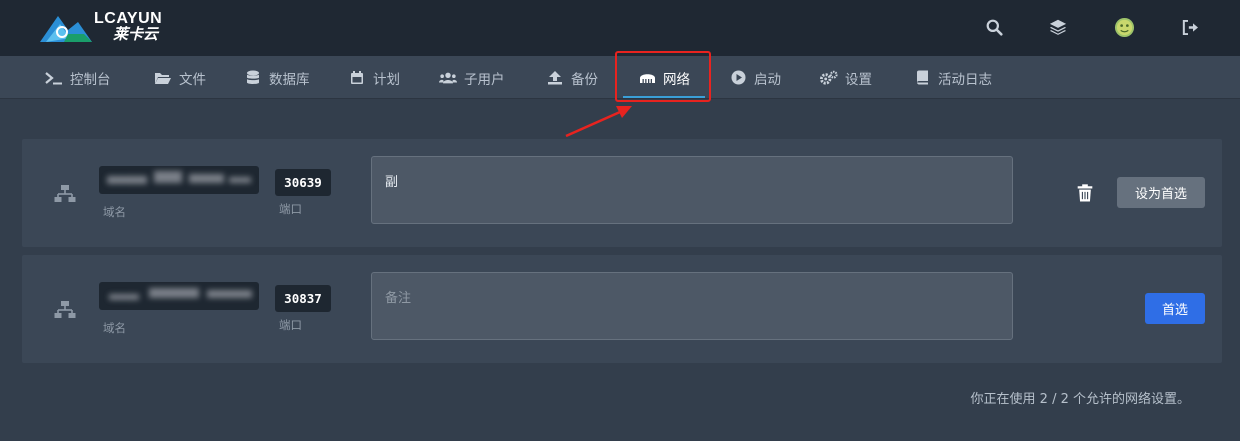  I want to click on top-header: LCAYUN 莱卡云, so click(620, 28).